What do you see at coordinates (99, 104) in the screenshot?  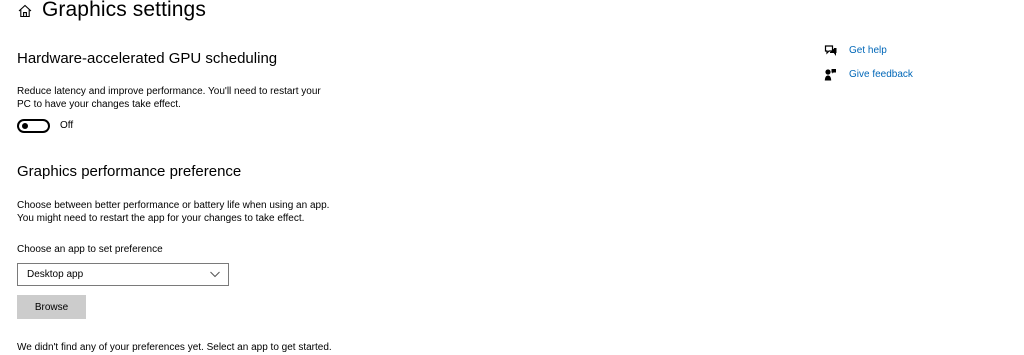 I see `gpu-scheduling-description-line: PC to have your changes take effect.` at bounding box center [99, 104].